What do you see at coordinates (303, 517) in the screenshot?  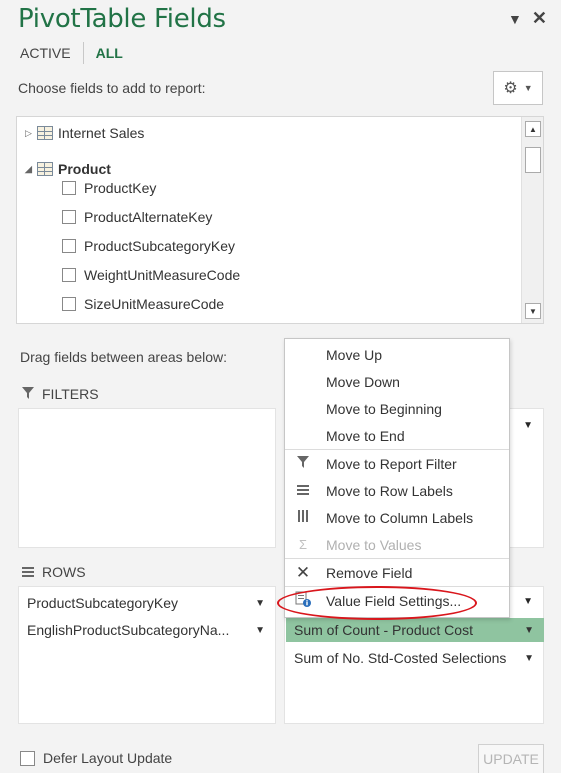 I see `columns-icon` at bounding box center [303, 517].